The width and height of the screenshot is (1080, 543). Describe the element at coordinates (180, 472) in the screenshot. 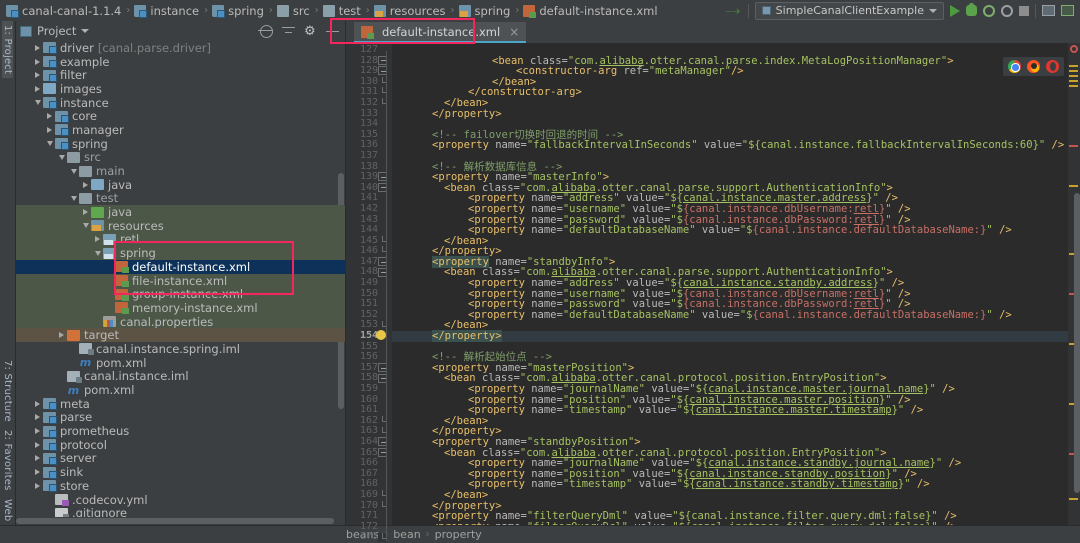

I see `tree-node-sink: sink` at that location.